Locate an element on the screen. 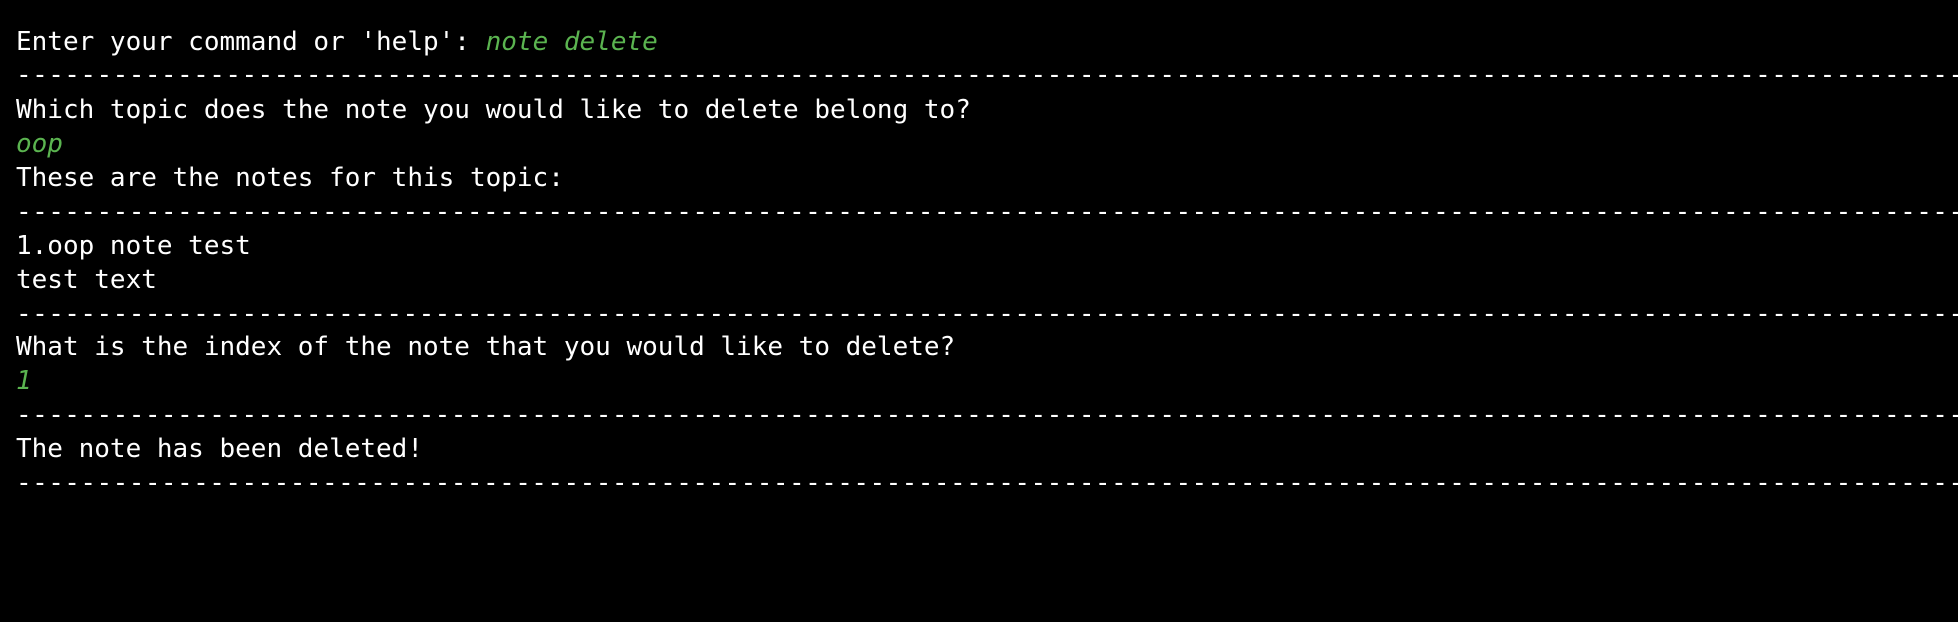  command-prompt-label: Enter your command or 'help': is located at coordinates (251, 42).